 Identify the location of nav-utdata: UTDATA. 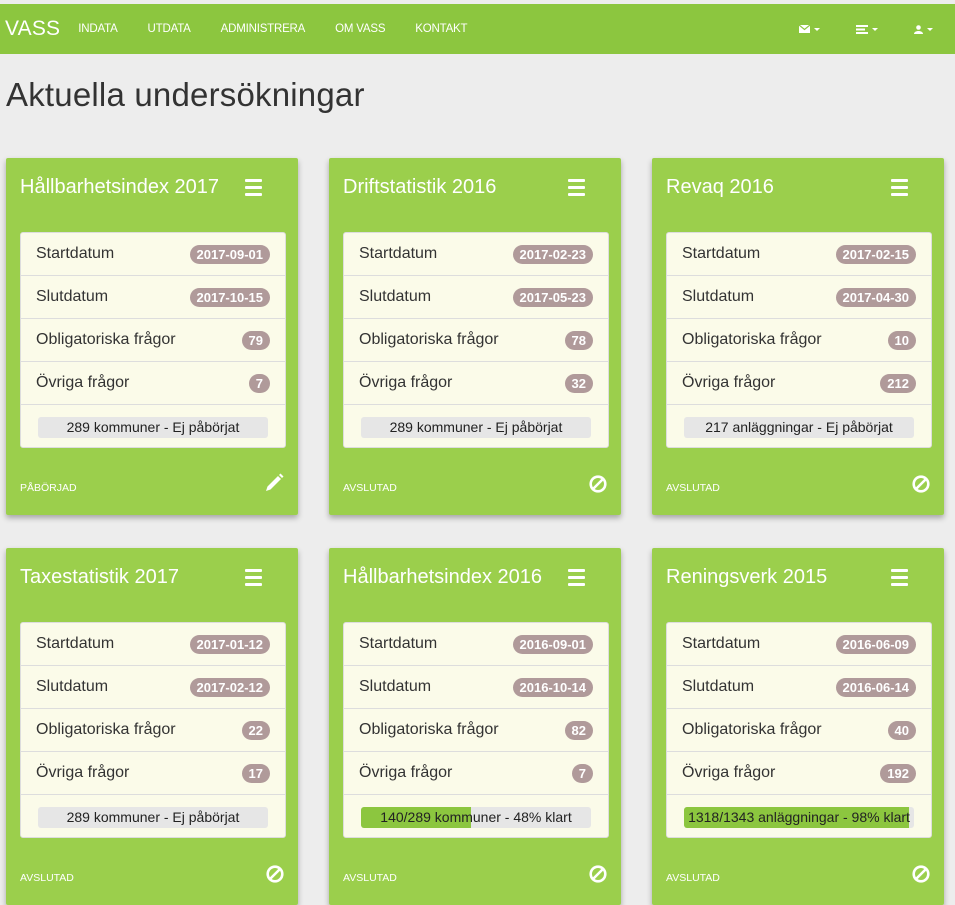
(169, 29).